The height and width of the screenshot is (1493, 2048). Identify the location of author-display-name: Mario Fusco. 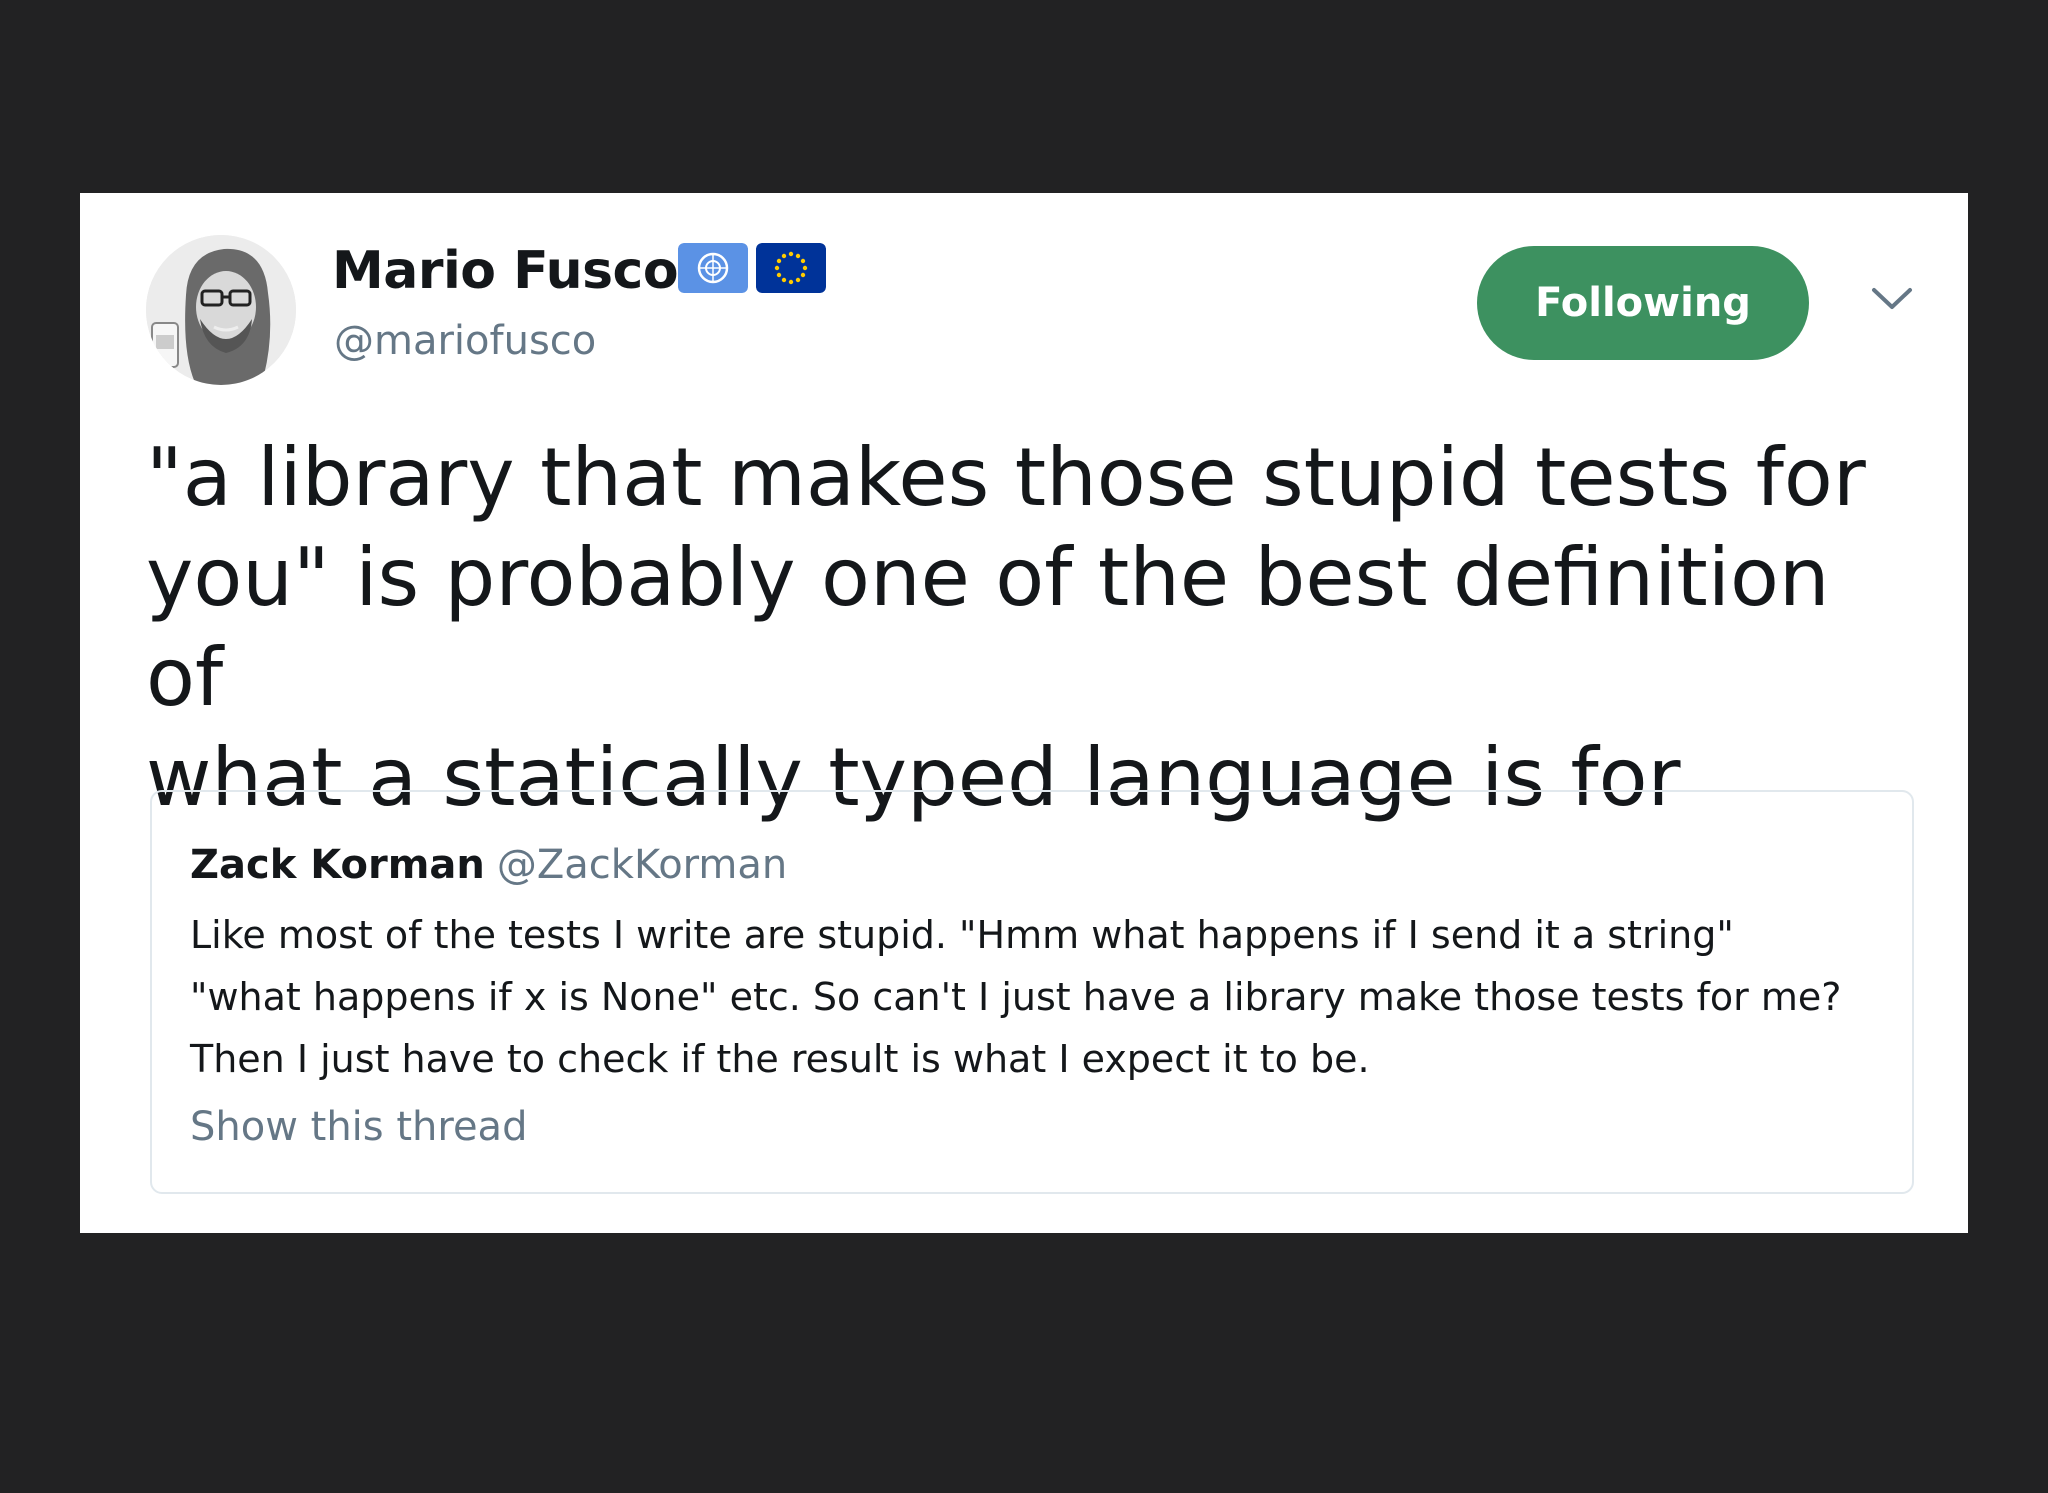
(505, 271).